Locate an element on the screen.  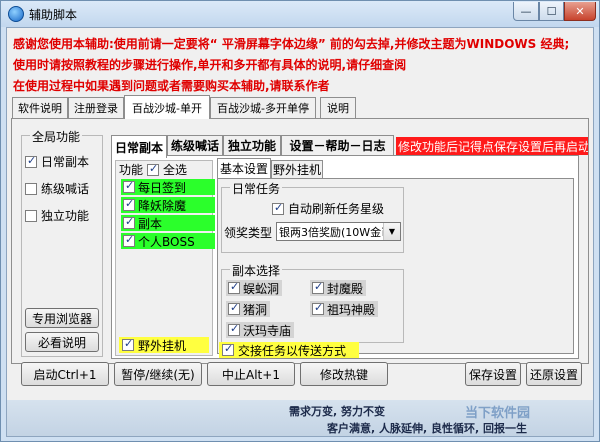
footer-bar: 需求万变, 努力不变 客户满意, 人脉延伸, 良性循环, 回报一生 当下软件园 is located at coordinates (300, 418).